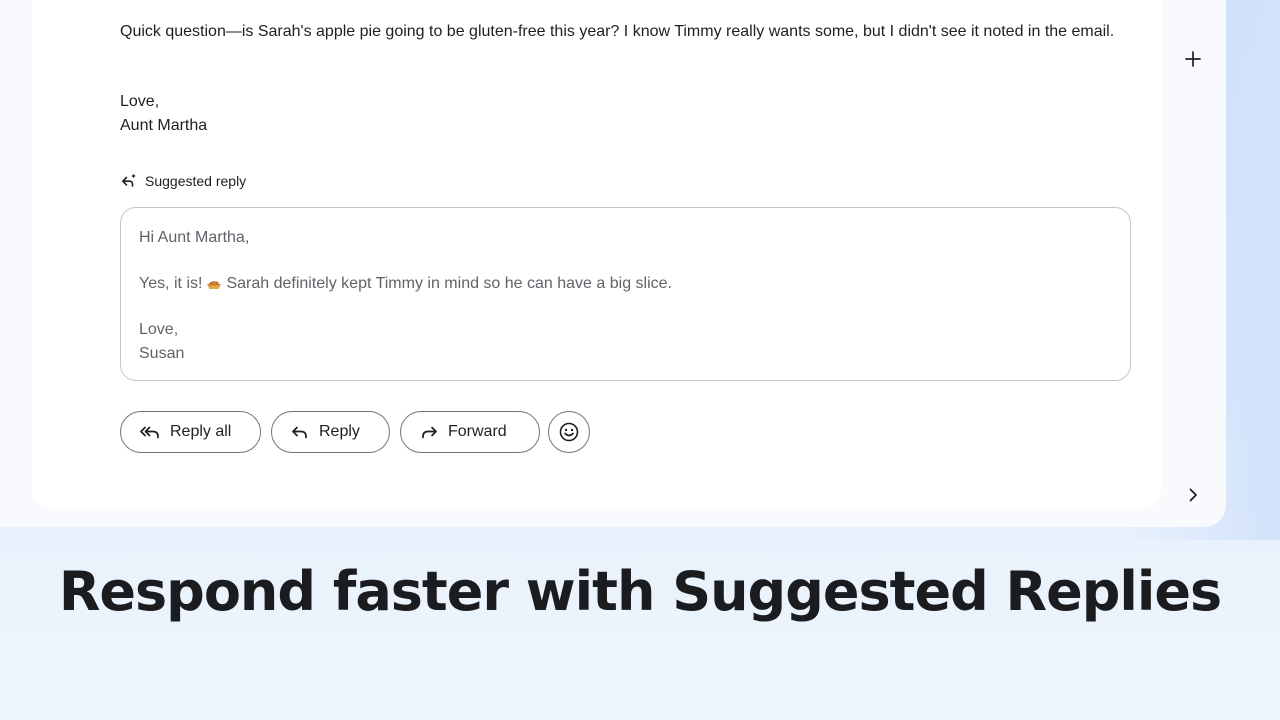 This screenshot has width=1280, height=720. Describe the element at coordinates (300, 432) in the screenshot. I see `reply-icon` at that location.